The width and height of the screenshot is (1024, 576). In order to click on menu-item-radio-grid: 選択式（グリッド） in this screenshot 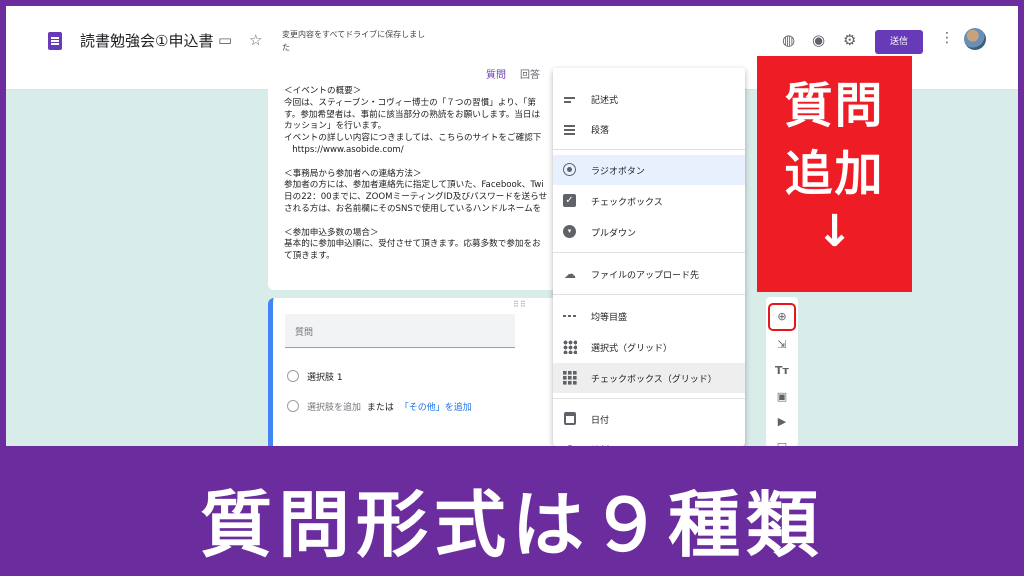, I will do `click(649, 347)`.